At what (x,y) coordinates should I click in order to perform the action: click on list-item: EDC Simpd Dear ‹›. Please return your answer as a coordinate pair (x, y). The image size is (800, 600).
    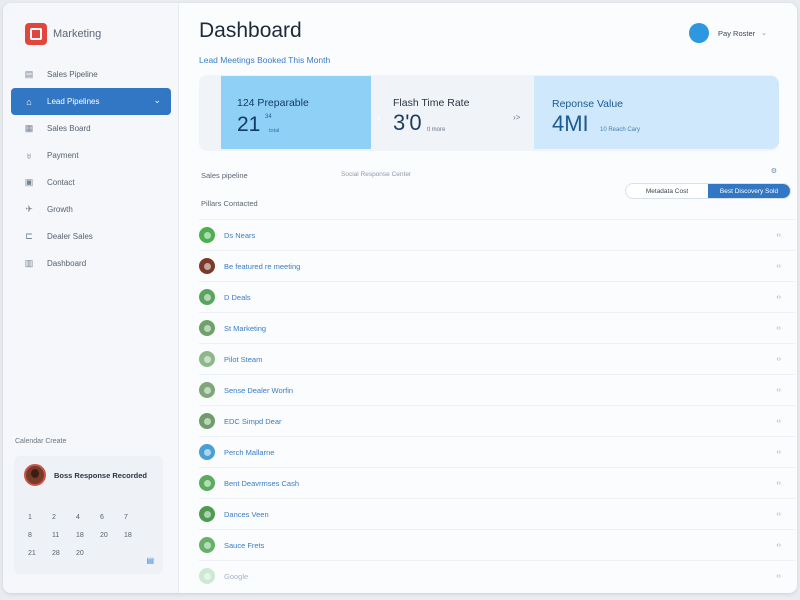
    Looking at the image, I should click on (497, 420).